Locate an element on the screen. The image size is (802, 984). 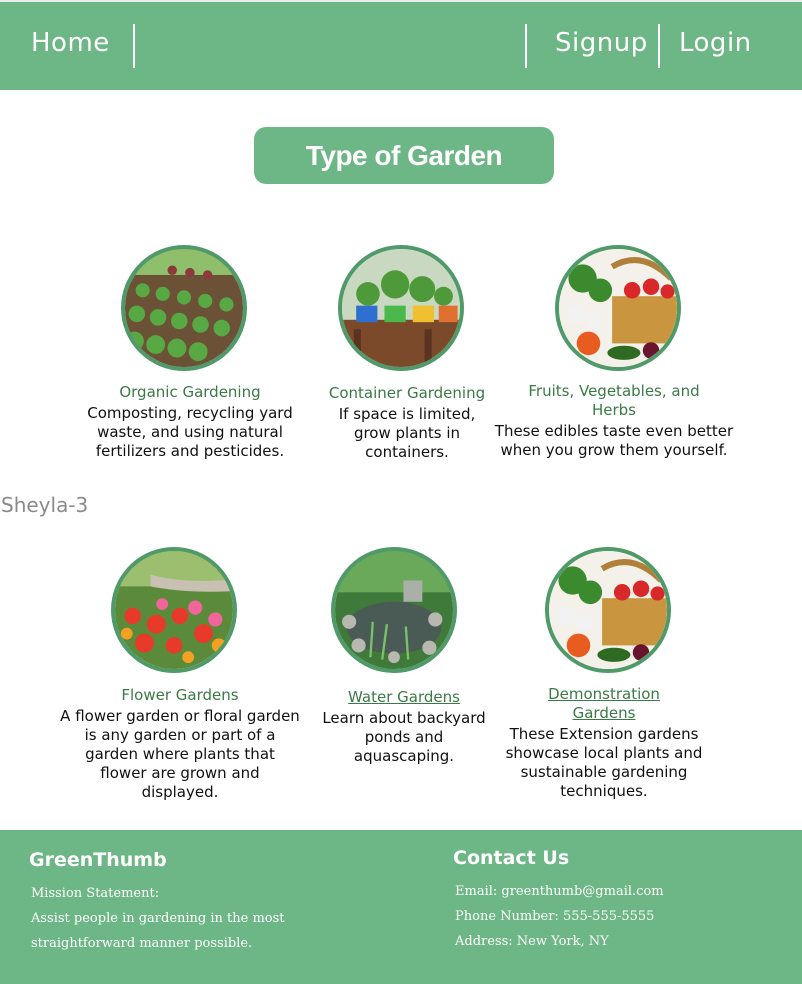
nav-home-link: Home is located at coordinates (70, 43).